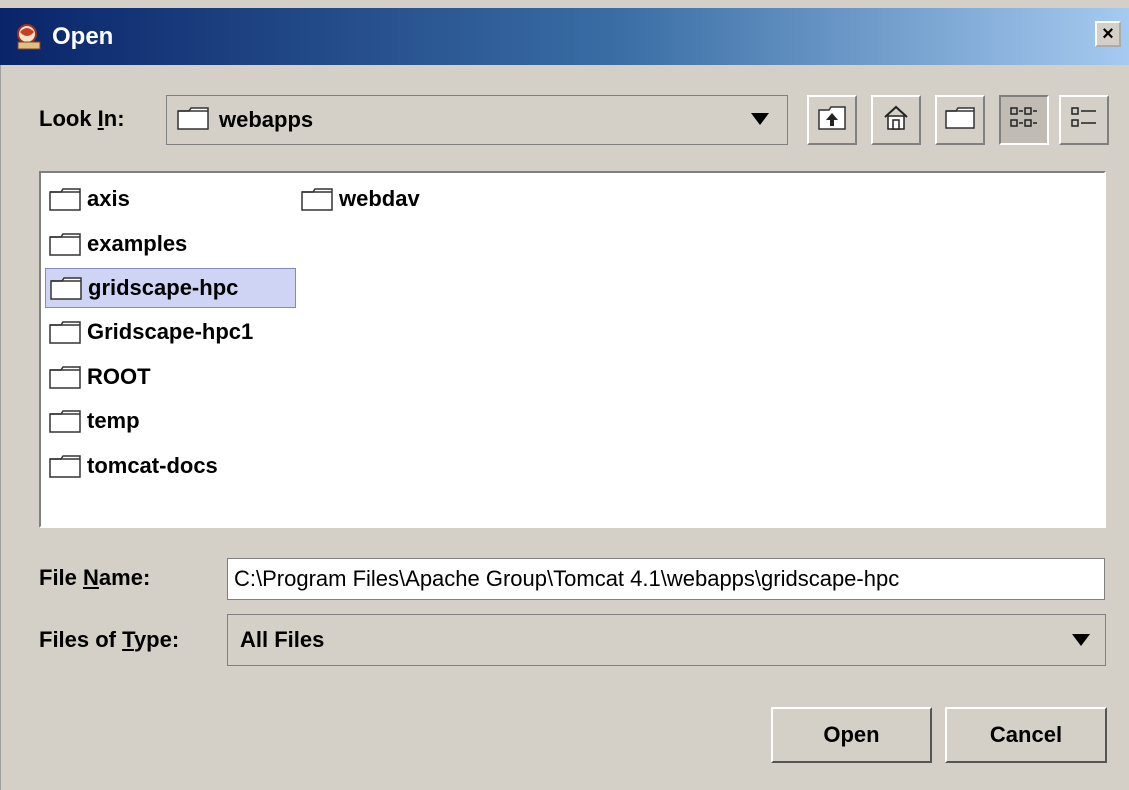  I want to click on new-folder-icon, so click(960, 120).